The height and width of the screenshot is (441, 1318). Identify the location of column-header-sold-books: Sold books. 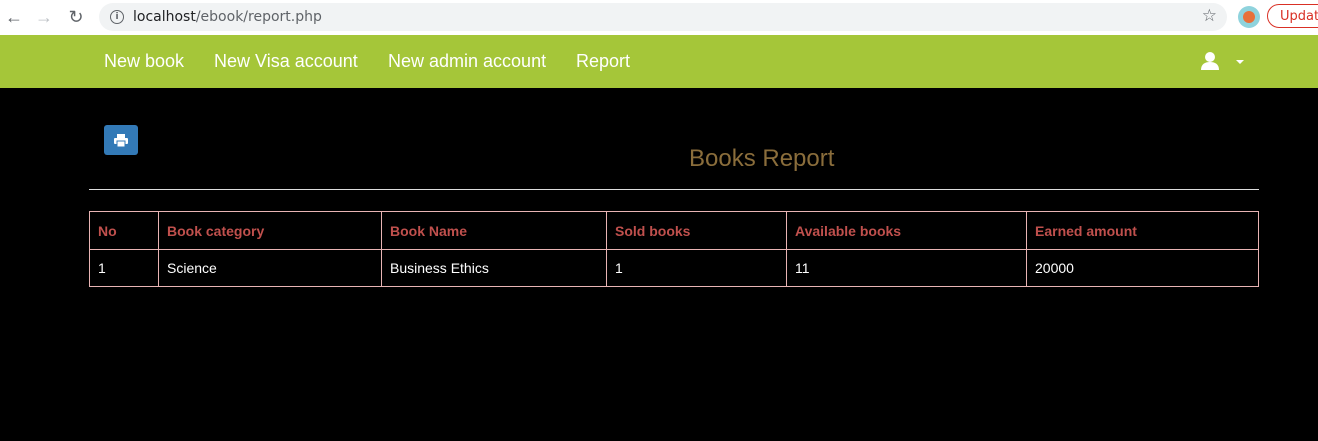
(696, 230).